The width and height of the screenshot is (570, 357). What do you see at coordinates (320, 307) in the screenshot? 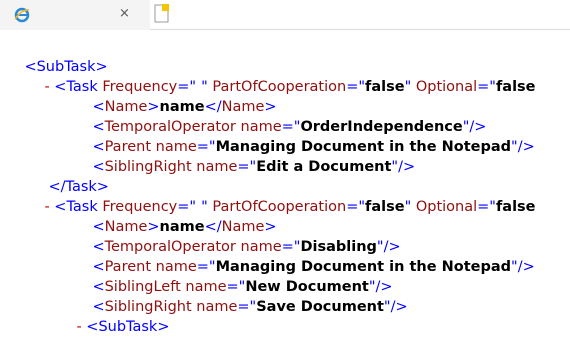
I see `xml-value: Save Document` at bounding box center [320, 307].